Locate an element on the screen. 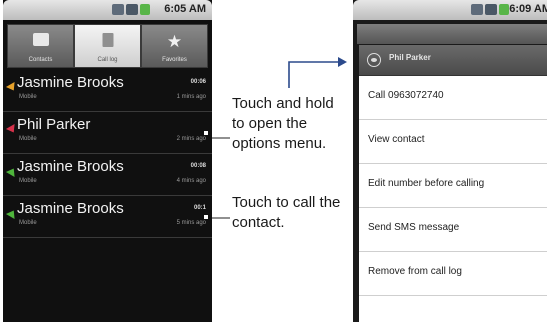 The height and width of the screenshot is (322, 547). call-log-entry: Jasmine Brooks Mobile 00:06 1 mins ago is located at coordinates (107, 91).